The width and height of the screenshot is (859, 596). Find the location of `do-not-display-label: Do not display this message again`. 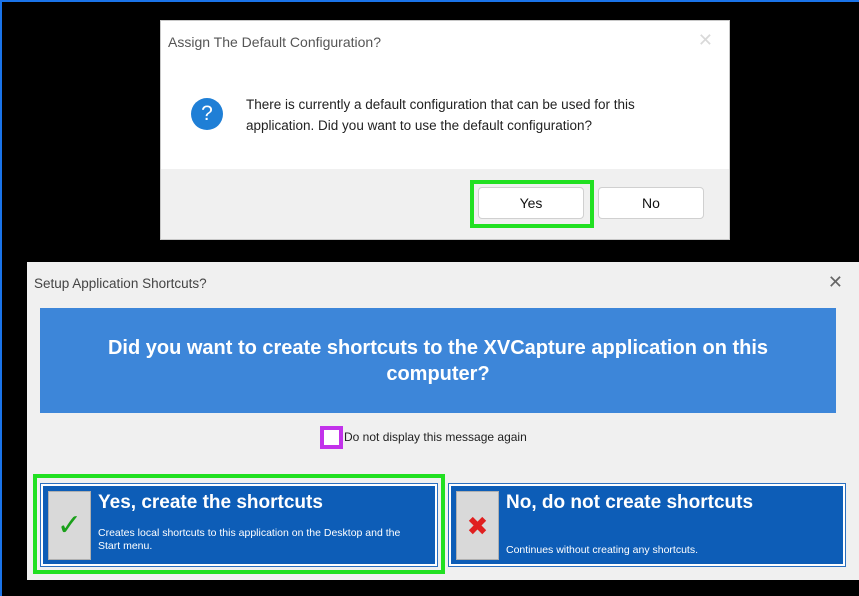

do-not-display-label: Do not display this message again is located at coordinates (435, 437).